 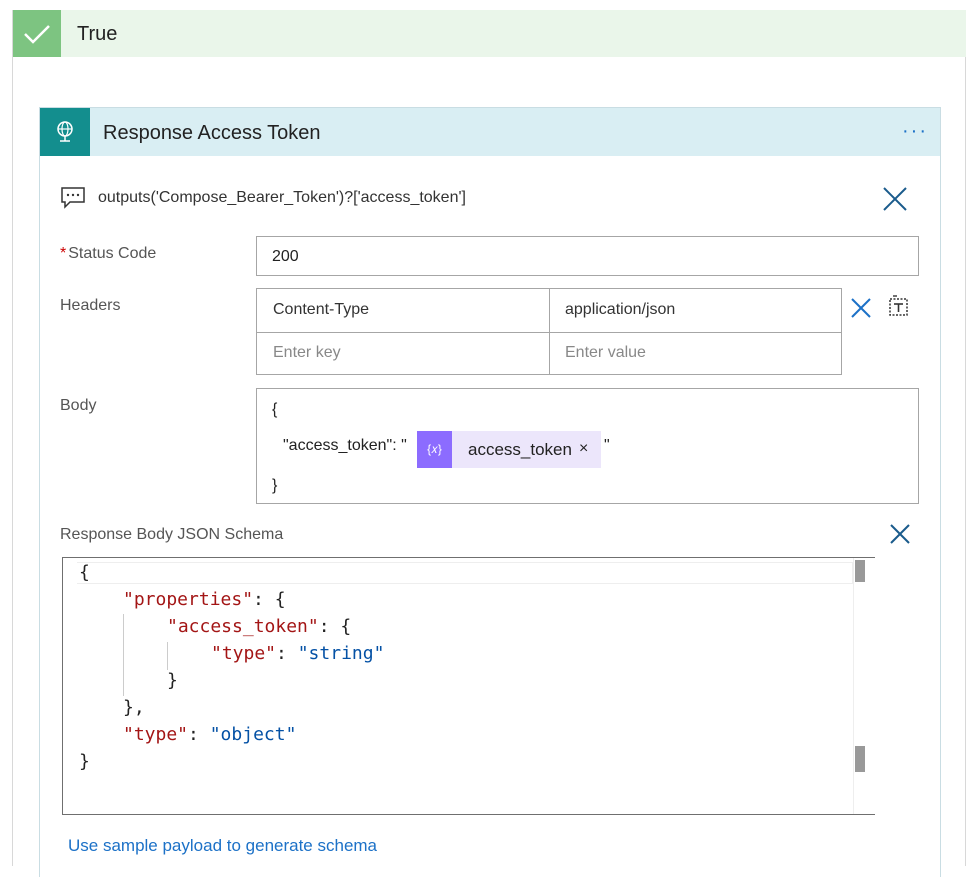 What do you see at coordinates (915, 131) in the screenshot?
I see `more-options-icon: ···` at bounding box center [915, 131].